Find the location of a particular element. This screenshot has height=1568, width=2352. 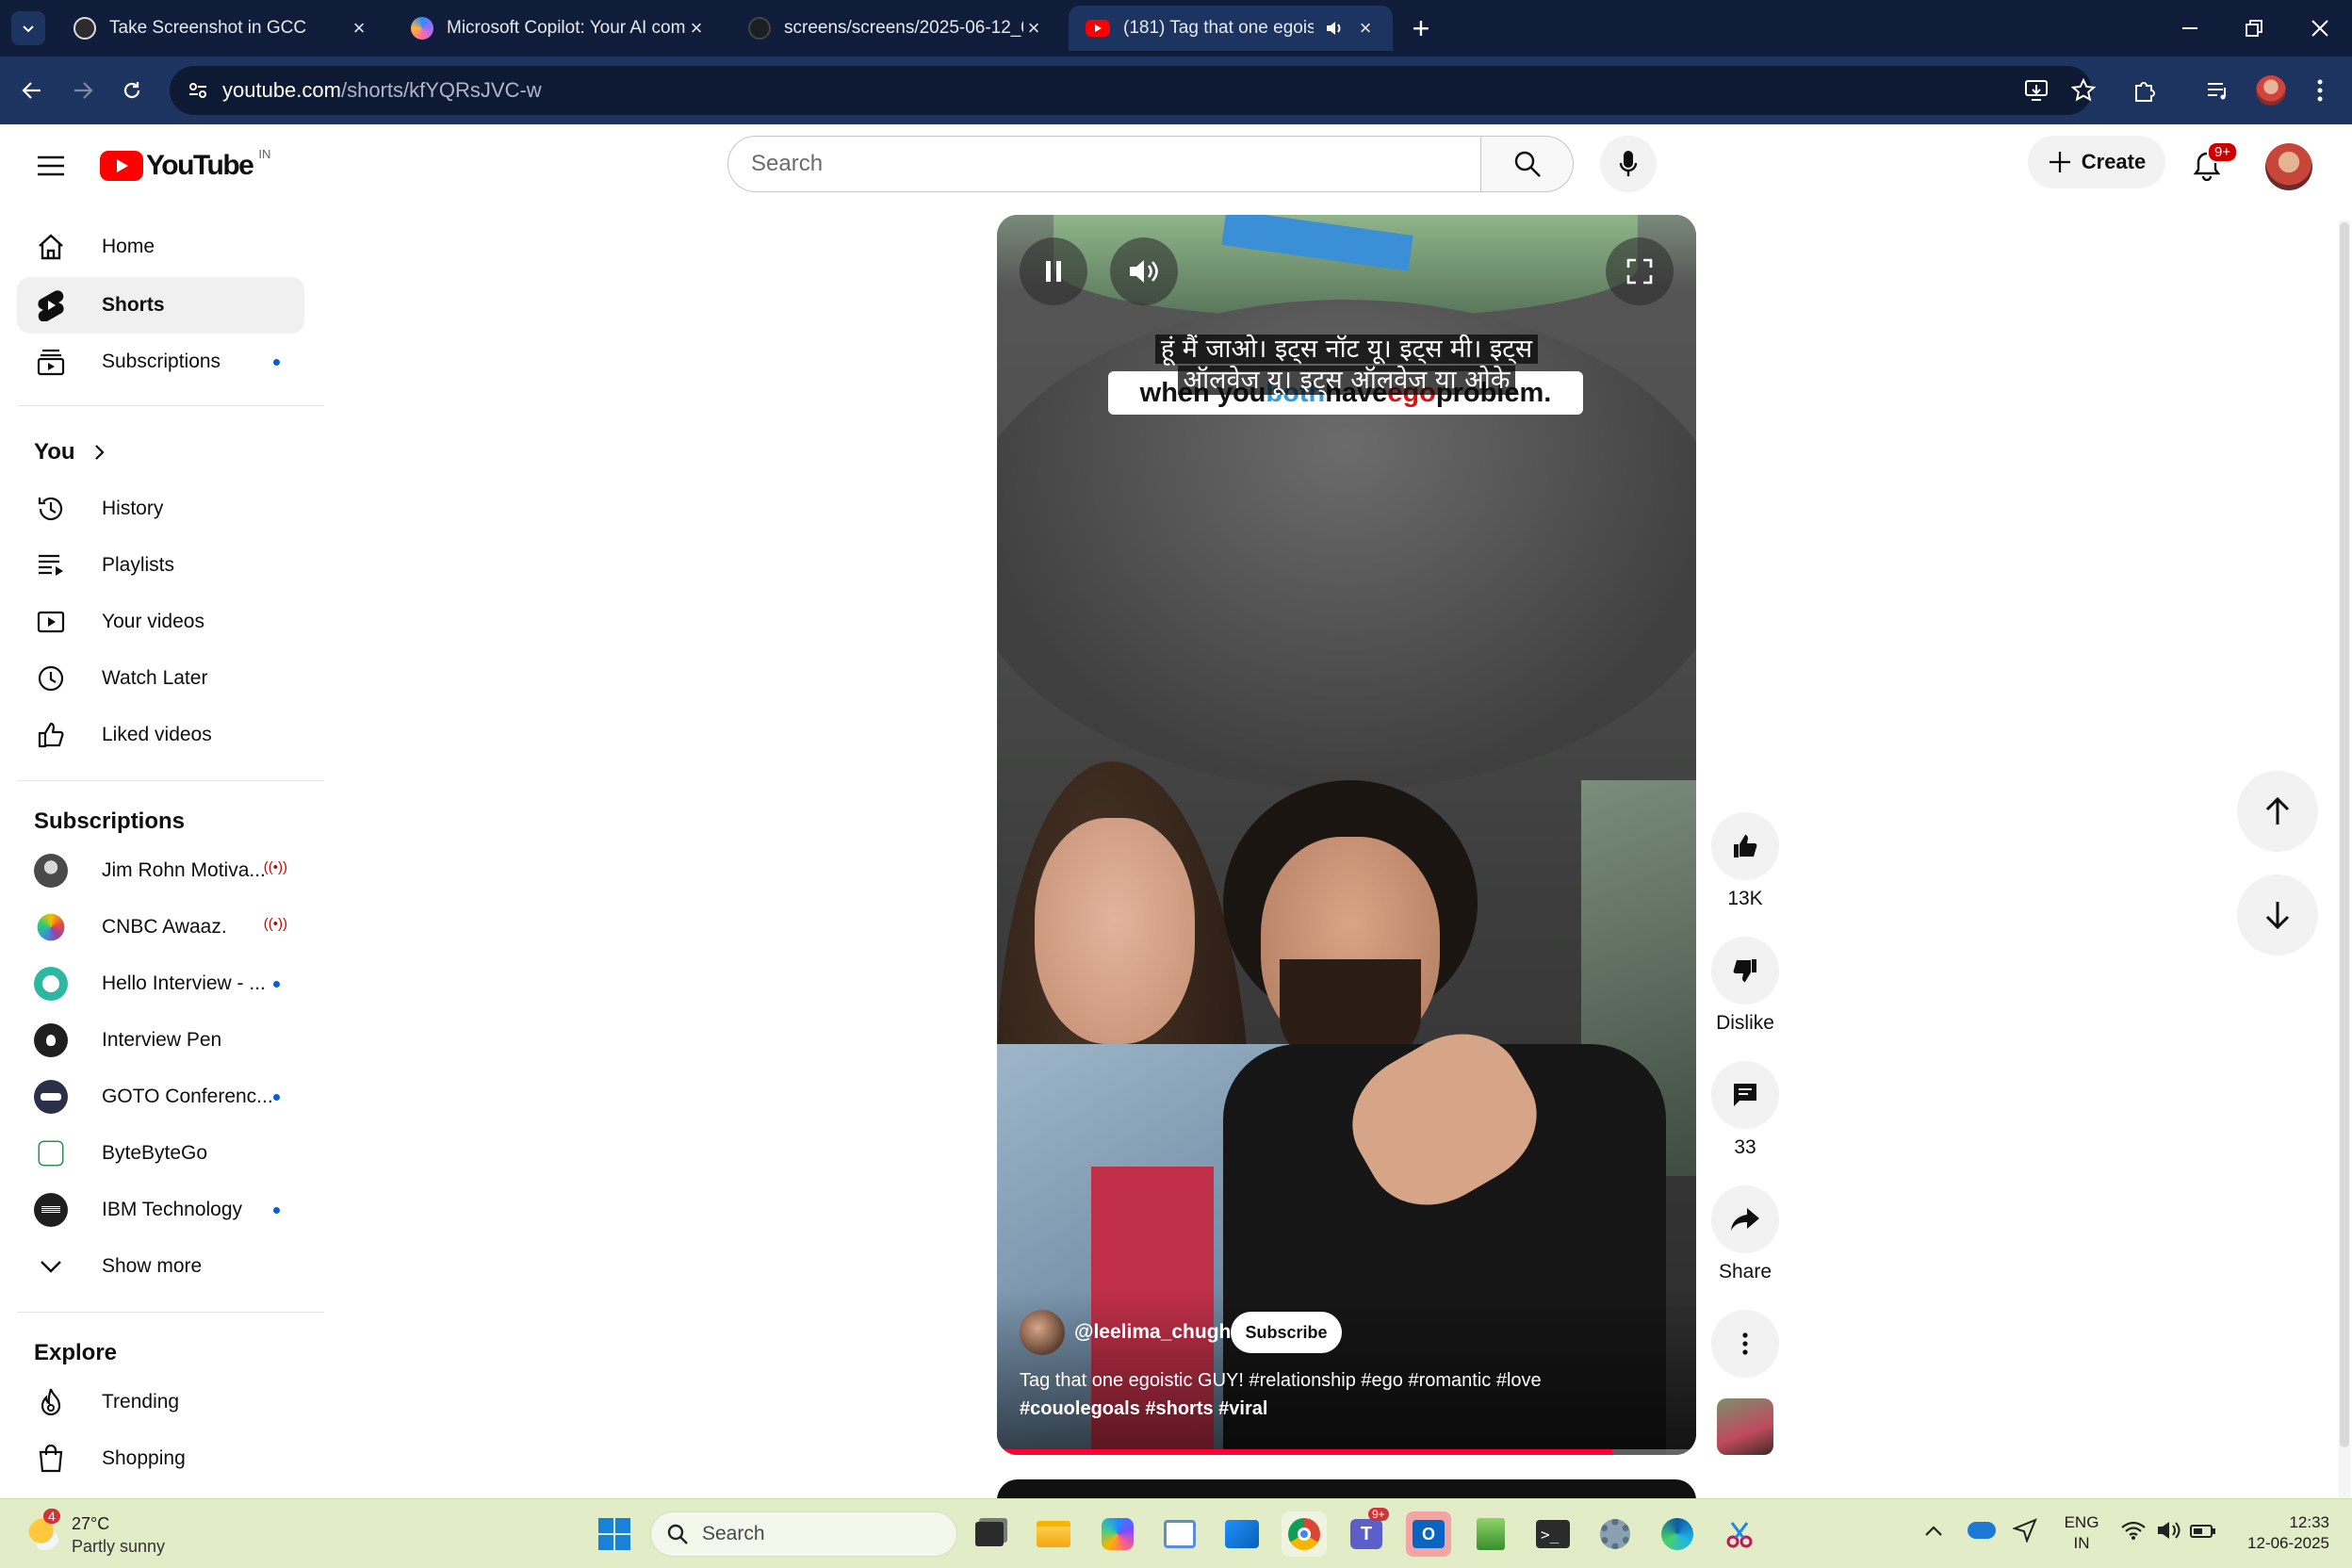

next-short-button is located at coordinates (2277, 915).